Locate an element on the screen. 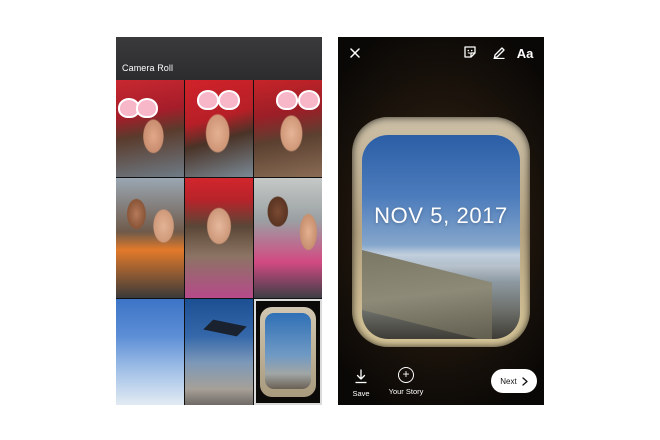  download-icon is located at coordinates (361, 376).